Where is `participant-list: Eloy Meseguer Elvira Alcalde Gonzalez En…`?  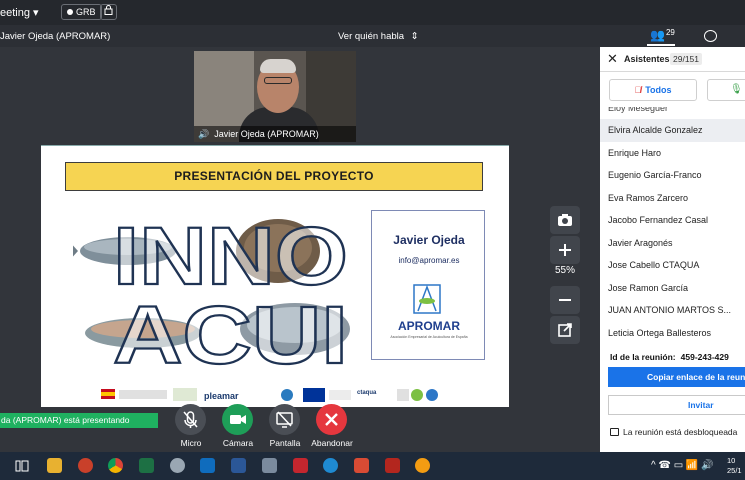 participant-list: Eloy Meseguer Elvira Alcalde Gonzalez En… is located at coordinates (672, 225).